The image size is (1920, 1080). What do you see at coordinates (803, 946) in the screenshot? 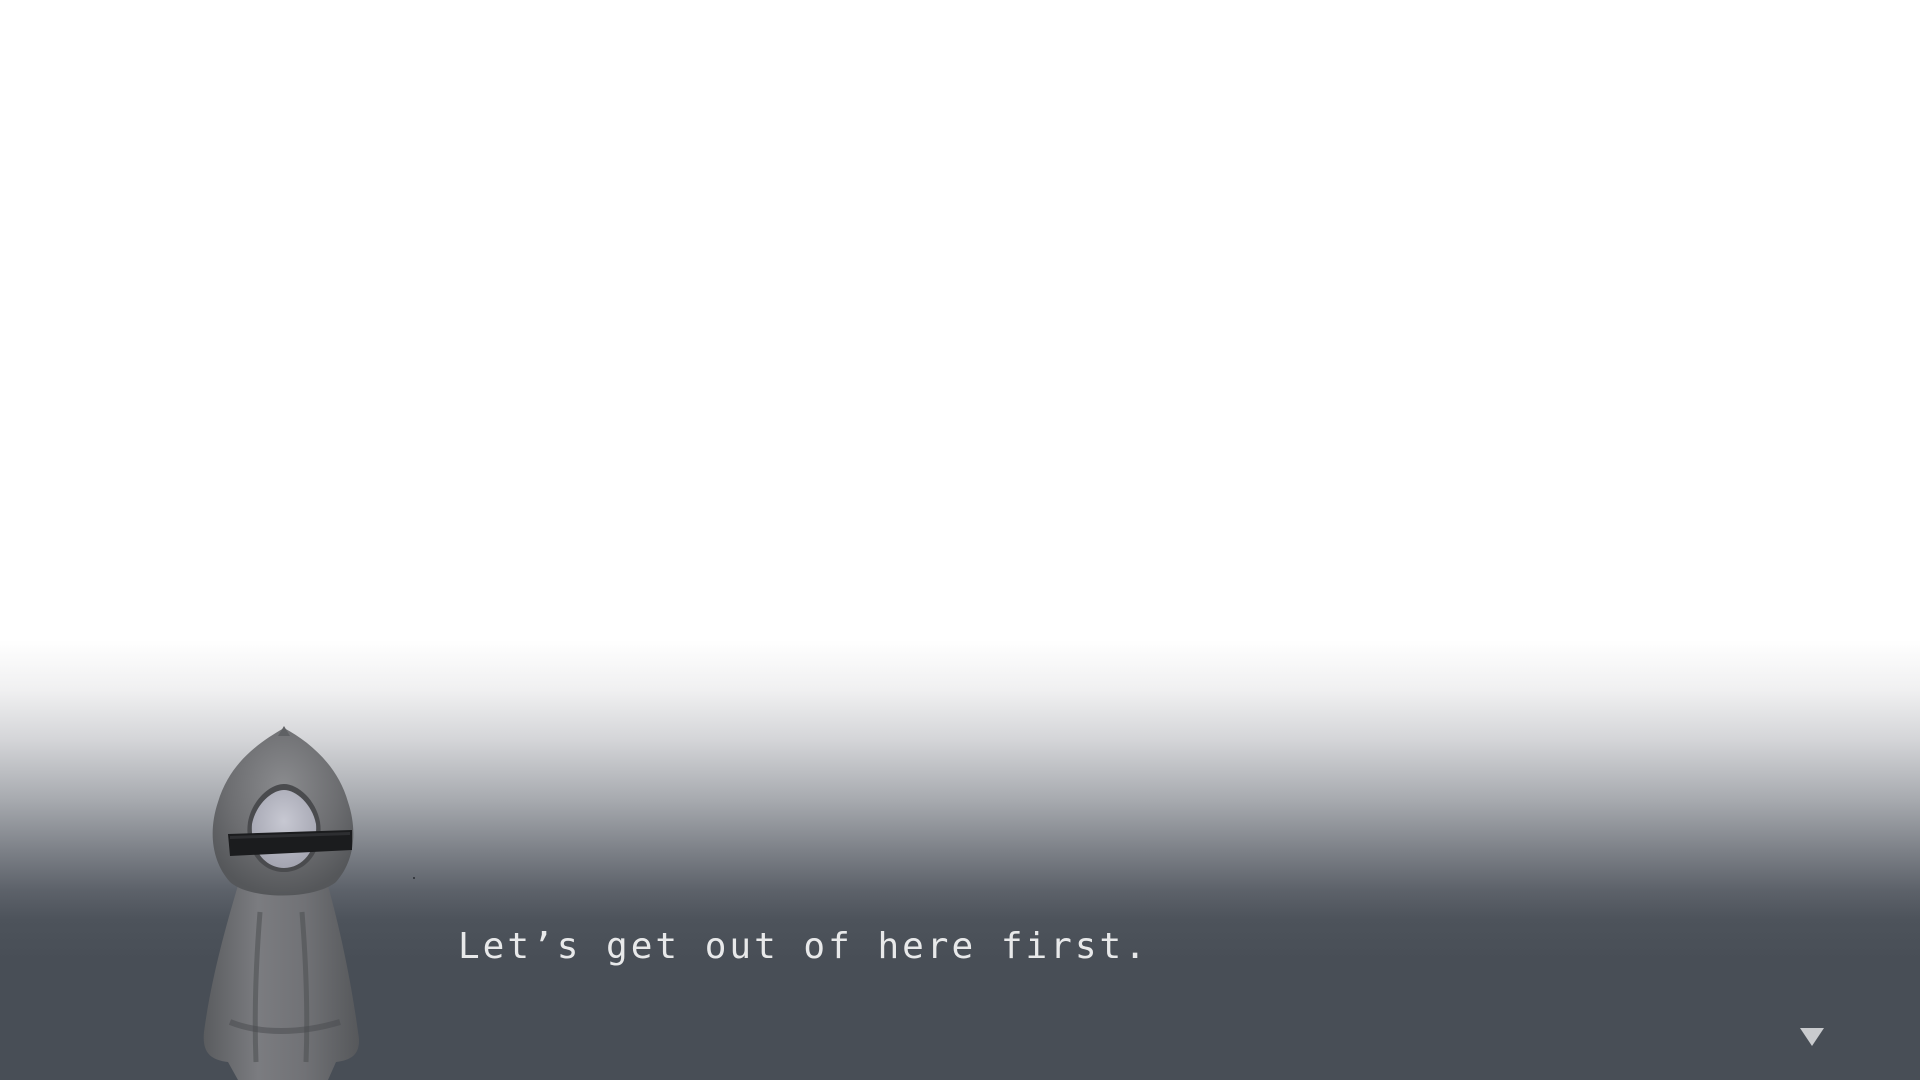
I see `dialogue-text: Let’s get out of here first.` at bounding box center [803, 946].